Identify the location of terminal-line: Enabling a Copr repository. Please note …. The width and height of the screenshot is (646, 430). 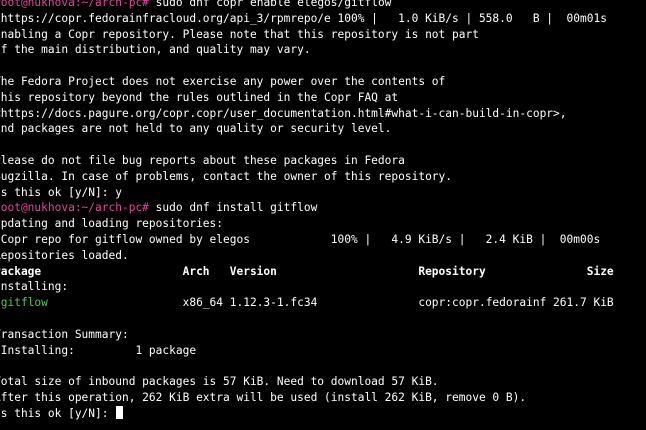
(239, 34).